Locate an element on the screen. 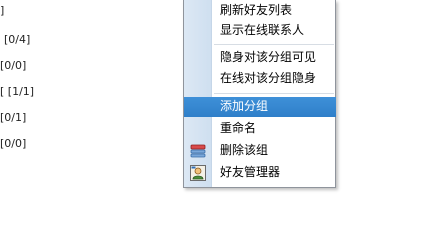  menu-item-invisible-visible-to-group: 隐身对该分组可见 is located at coordinates (260, 57).